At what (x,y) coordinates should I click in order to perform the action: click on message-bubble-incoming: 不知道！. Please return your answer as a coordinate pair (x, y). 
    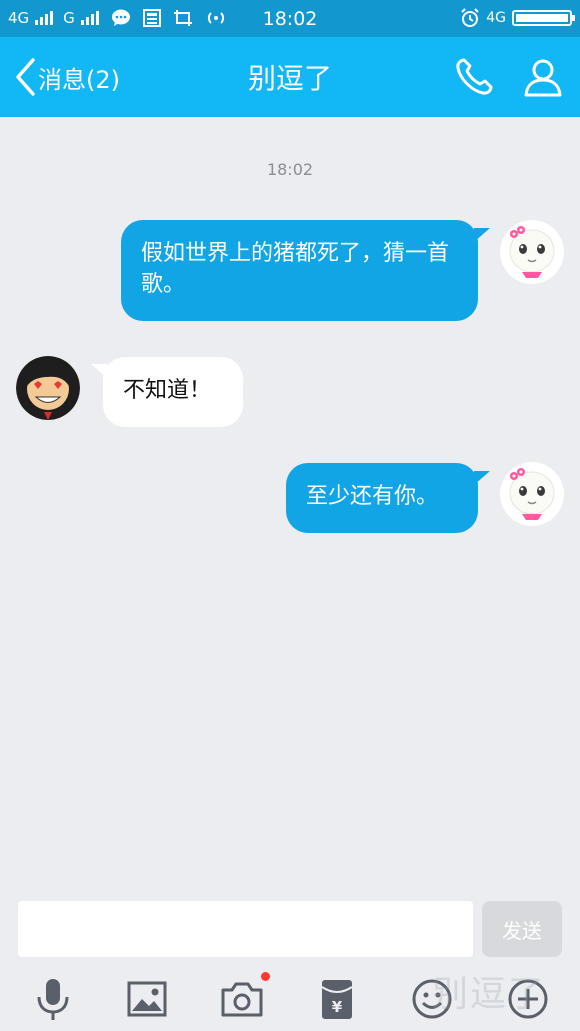
    Looking at the image, I should click on (173, 392).